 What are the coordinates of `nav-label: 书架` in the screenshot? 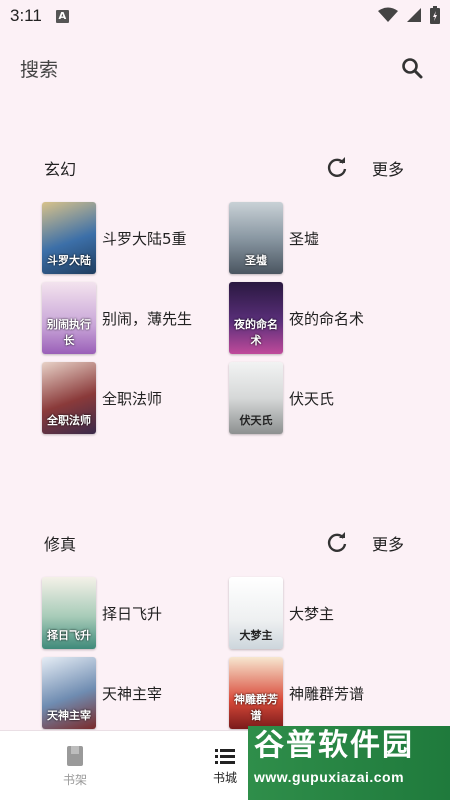 It's located at (74, 779).